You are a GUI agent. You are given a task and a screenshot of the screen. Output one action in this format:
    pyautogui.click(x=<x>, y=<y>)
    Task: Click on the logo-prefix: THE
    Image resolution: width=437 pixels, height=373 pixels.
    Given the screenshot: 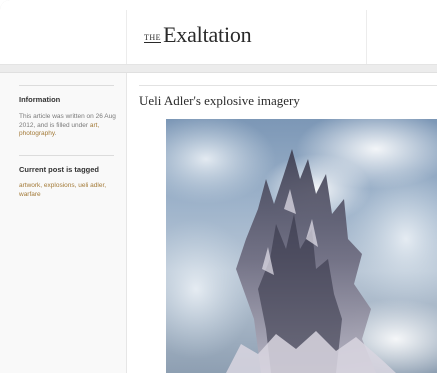 What is the action you would take?
    pyautogui.click(x=153, y=38)
    